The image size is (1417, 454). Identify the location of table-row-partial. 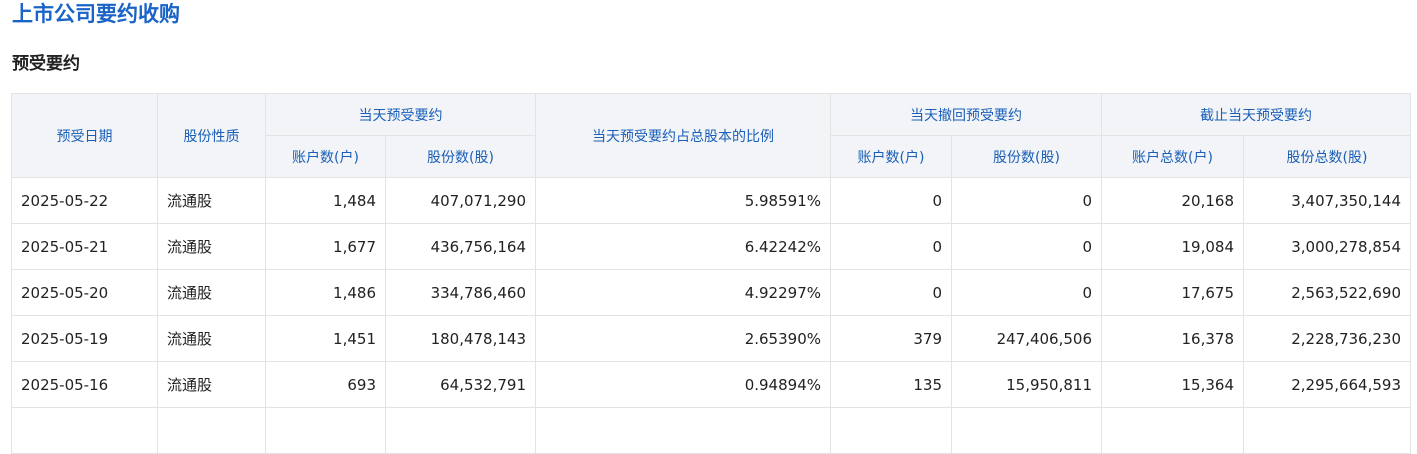
(711, 430).